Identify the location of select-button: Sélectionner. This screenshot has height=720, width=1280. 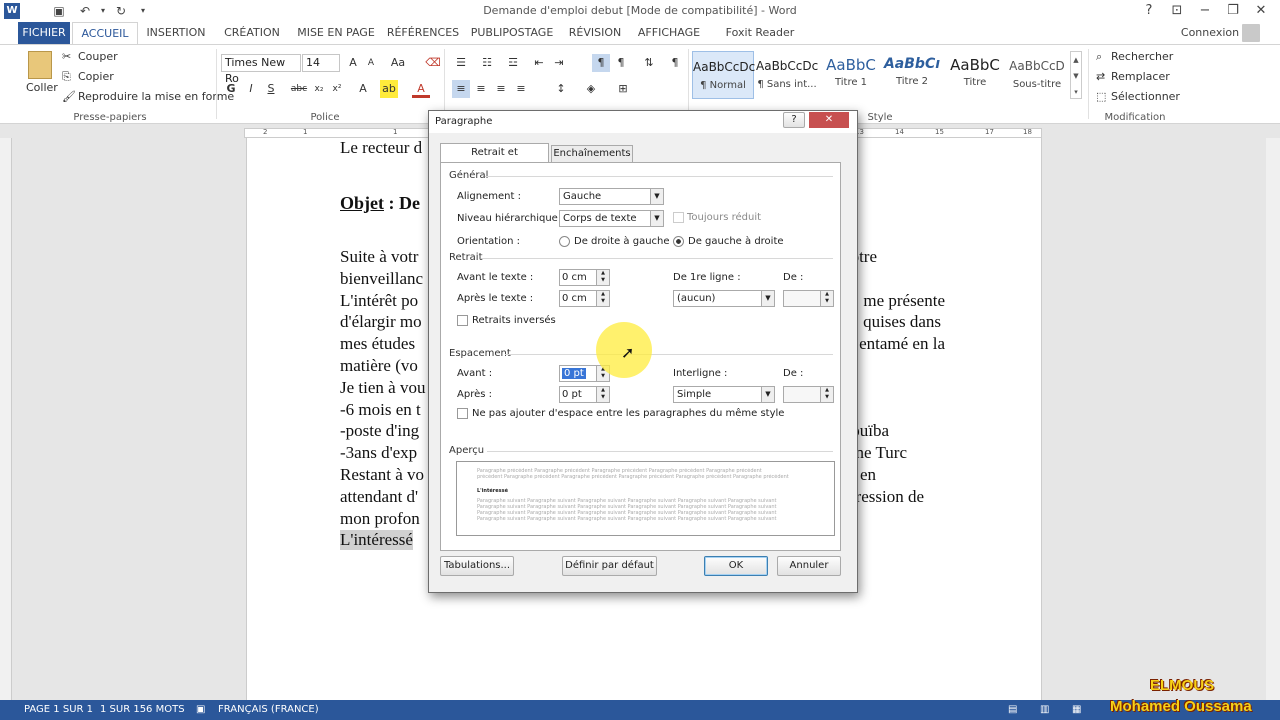
(1145, 96).